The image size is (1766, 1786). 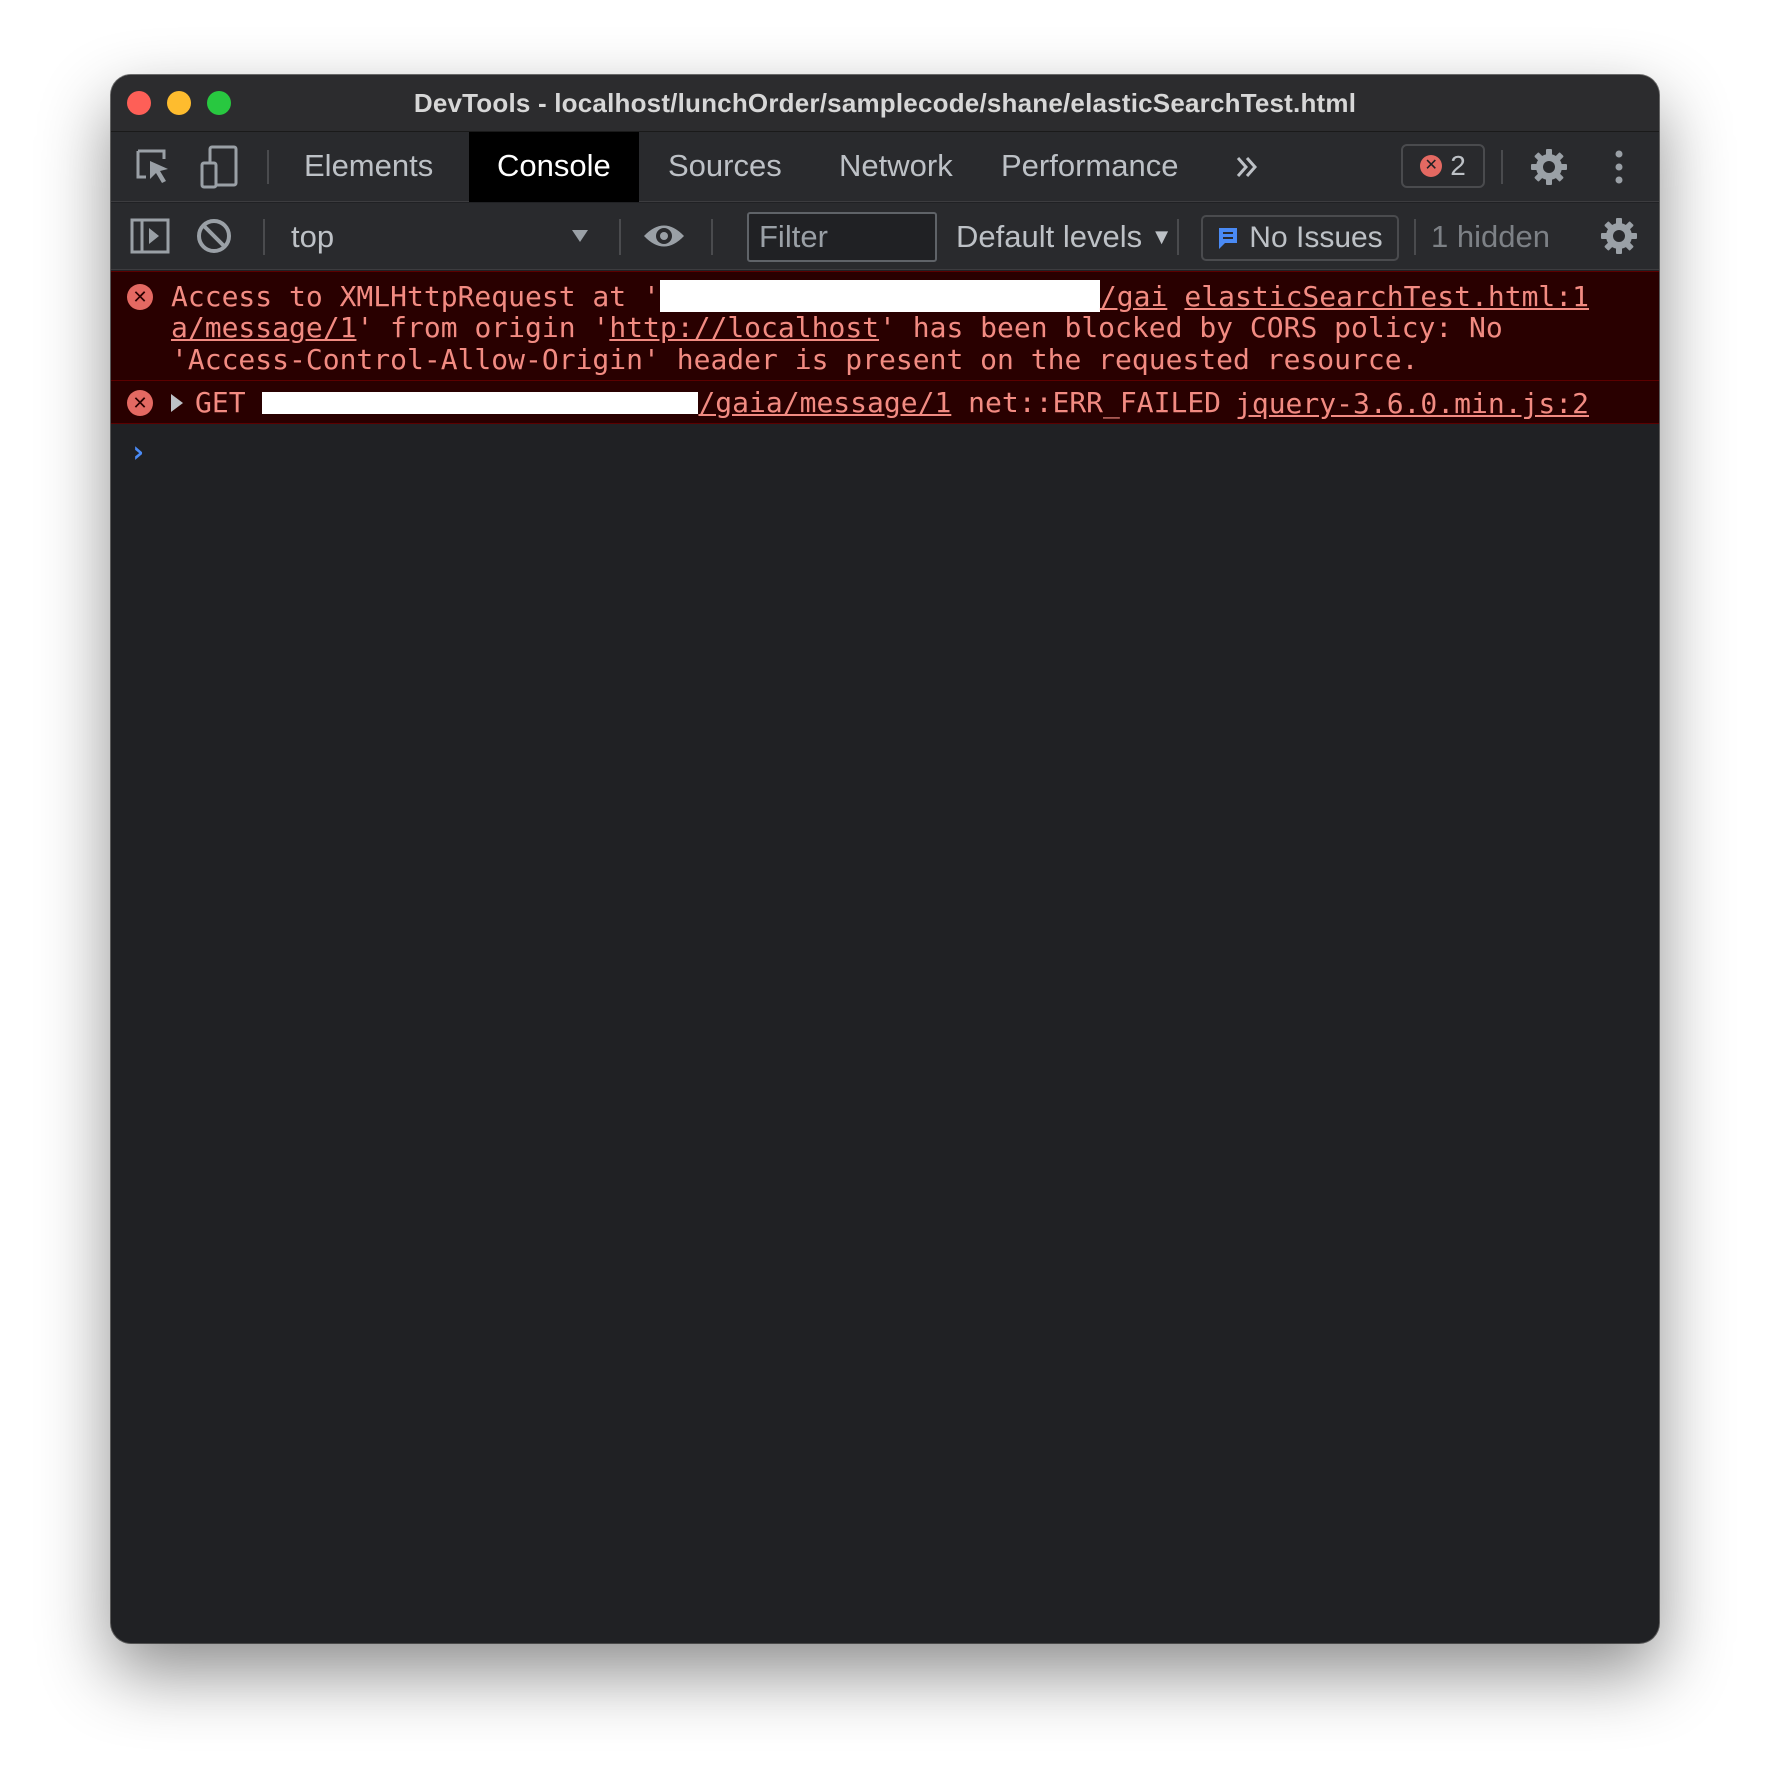 What do you see at coordinates (1049, 236) in the screenshot?
I see `log-levels-label: Default levels` at bounding box center [1049, 236].